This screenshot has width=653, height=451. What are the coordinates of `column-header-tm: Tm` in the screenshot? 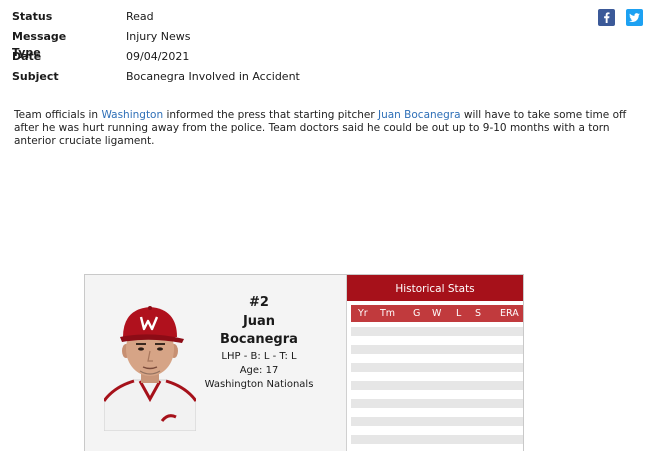 It's located at (387, 313).